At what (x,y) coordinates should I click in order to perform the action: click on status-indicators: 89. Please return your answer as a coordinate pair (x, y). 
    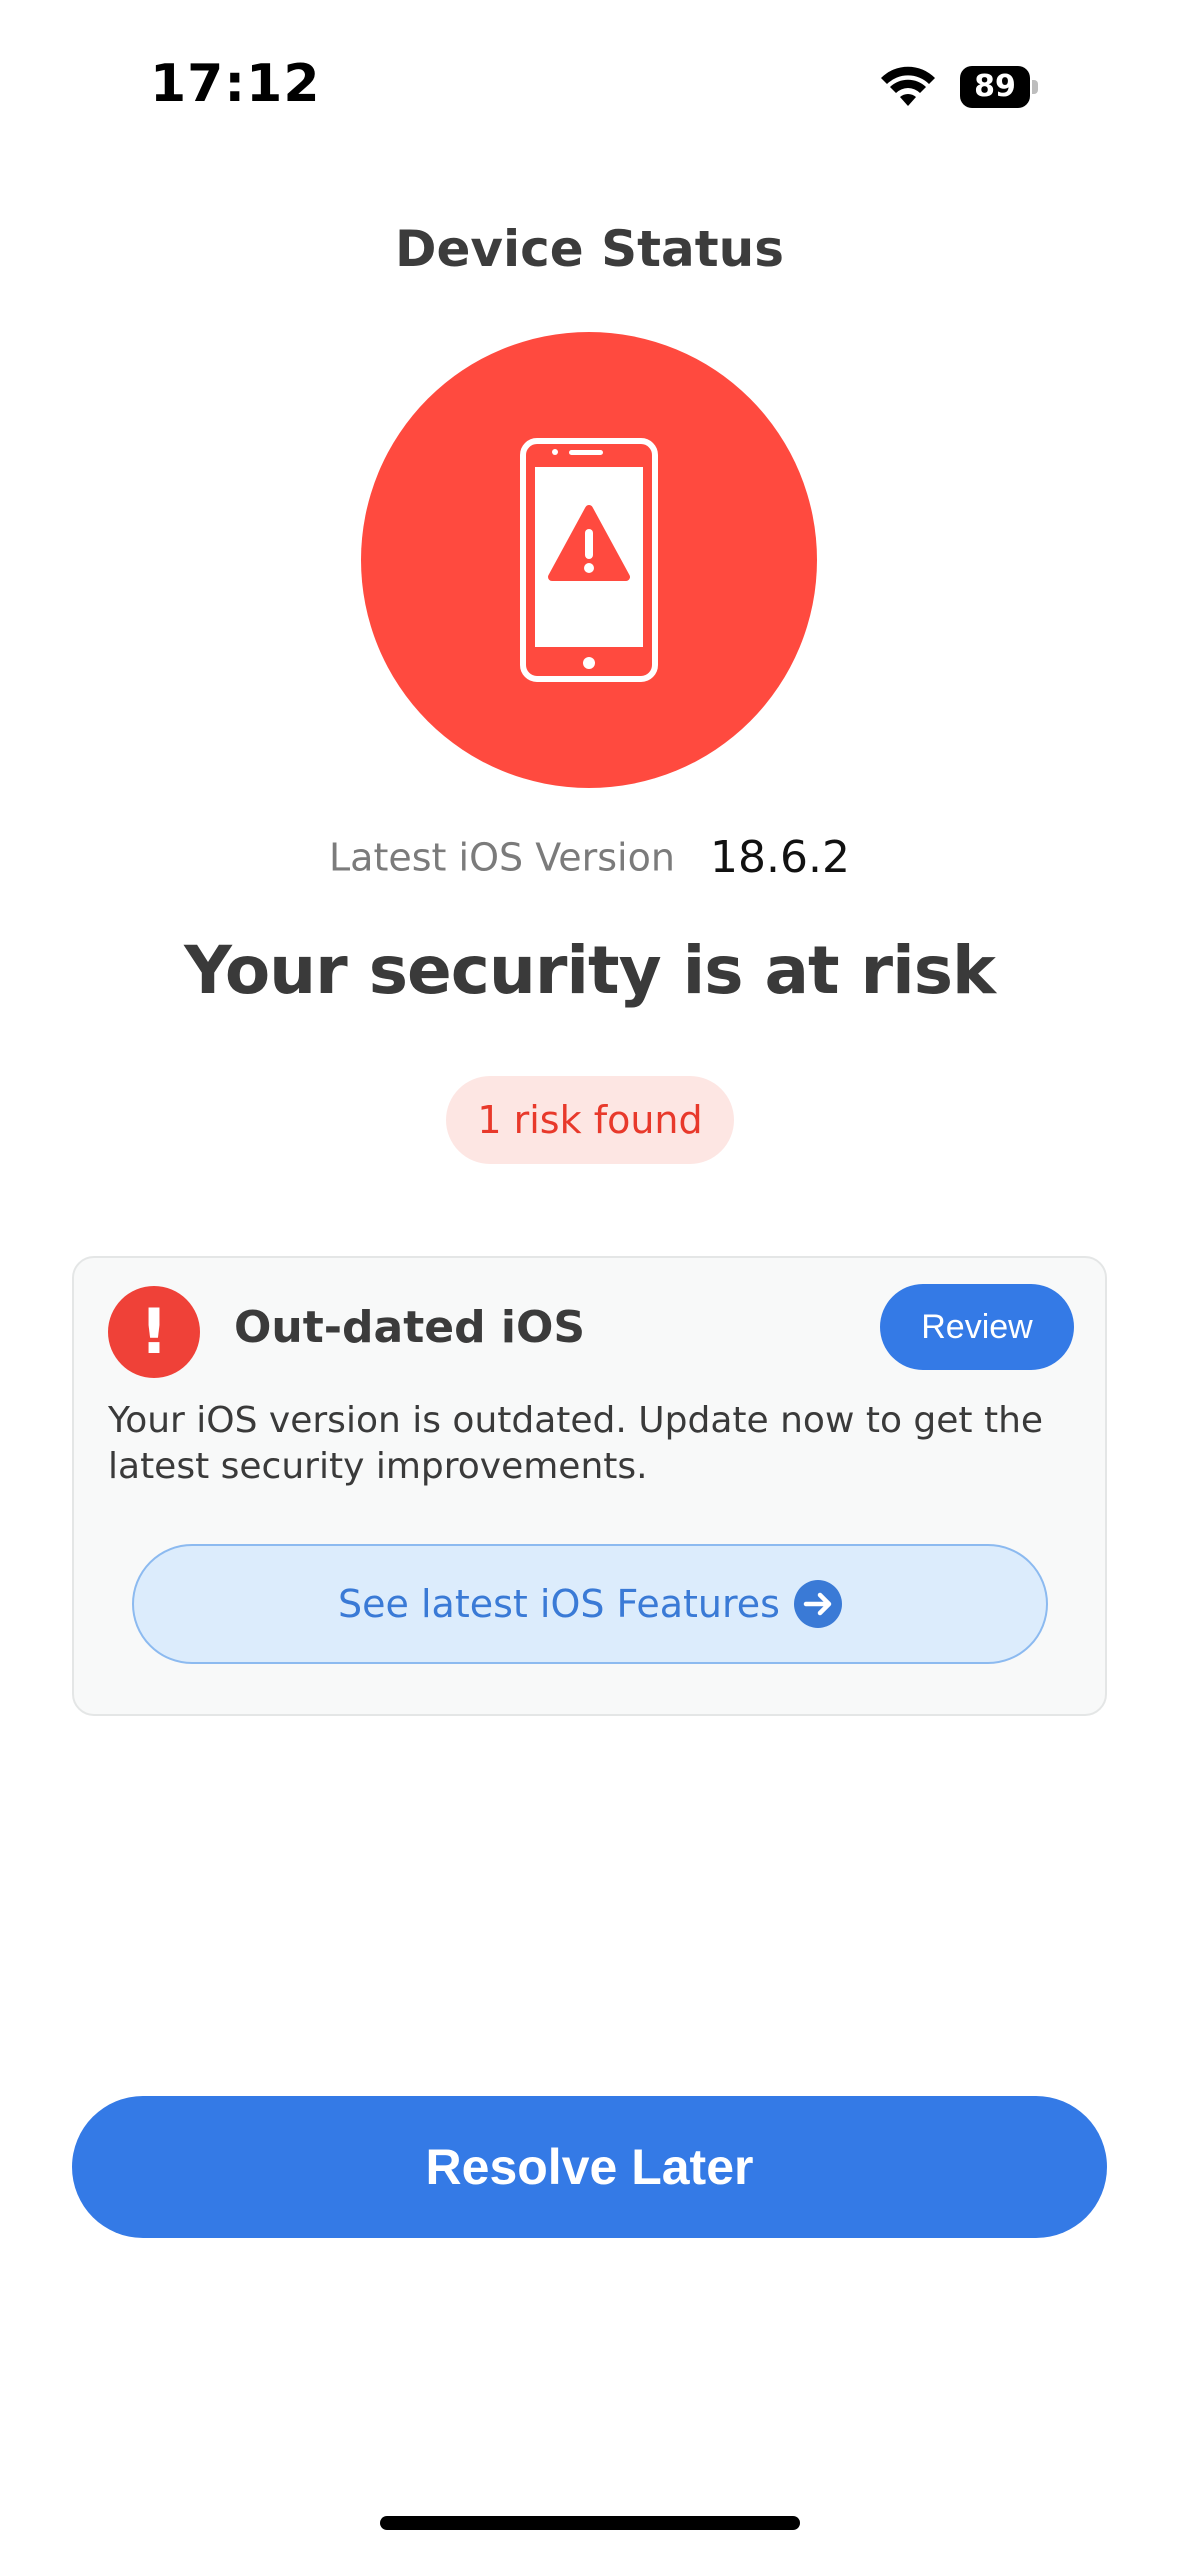
    Looking at the image, I should click on (960, 88).